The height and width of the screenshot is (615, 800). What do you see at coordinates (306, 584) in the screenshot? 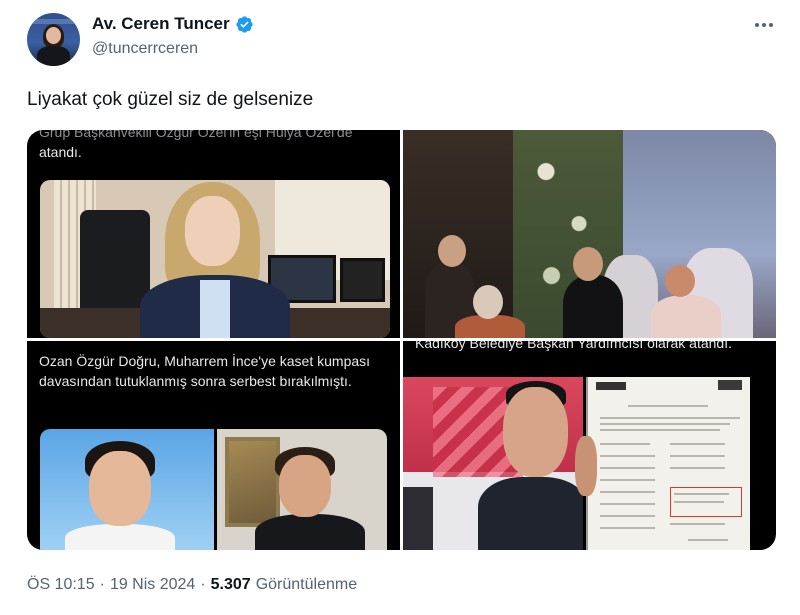
I see `views-label: Görüntülenme` at bounding box center [306, 584].